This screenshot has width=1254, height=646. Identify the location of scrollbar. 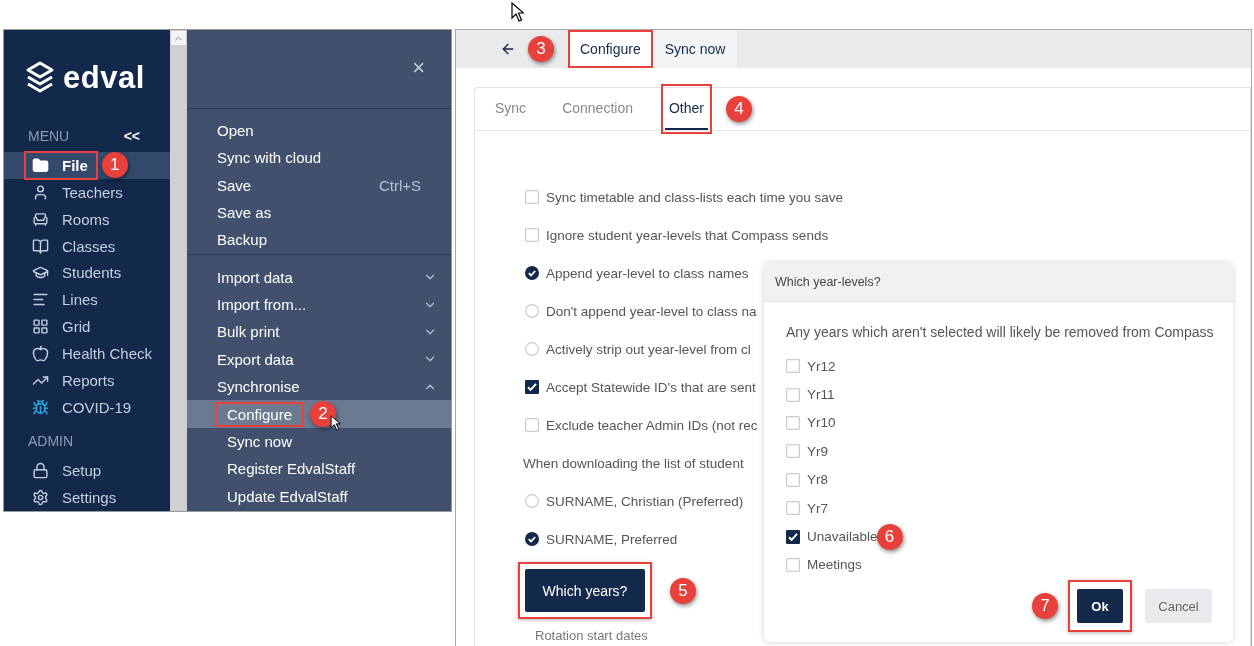
(178, 270).